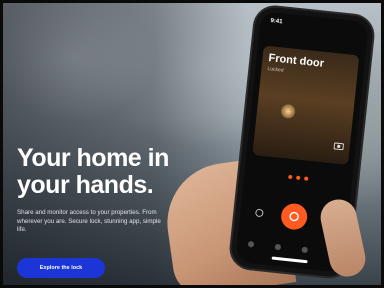 This screenshot has height=288, width=384. I want to click on tab-access-icon, so click(304, 250).